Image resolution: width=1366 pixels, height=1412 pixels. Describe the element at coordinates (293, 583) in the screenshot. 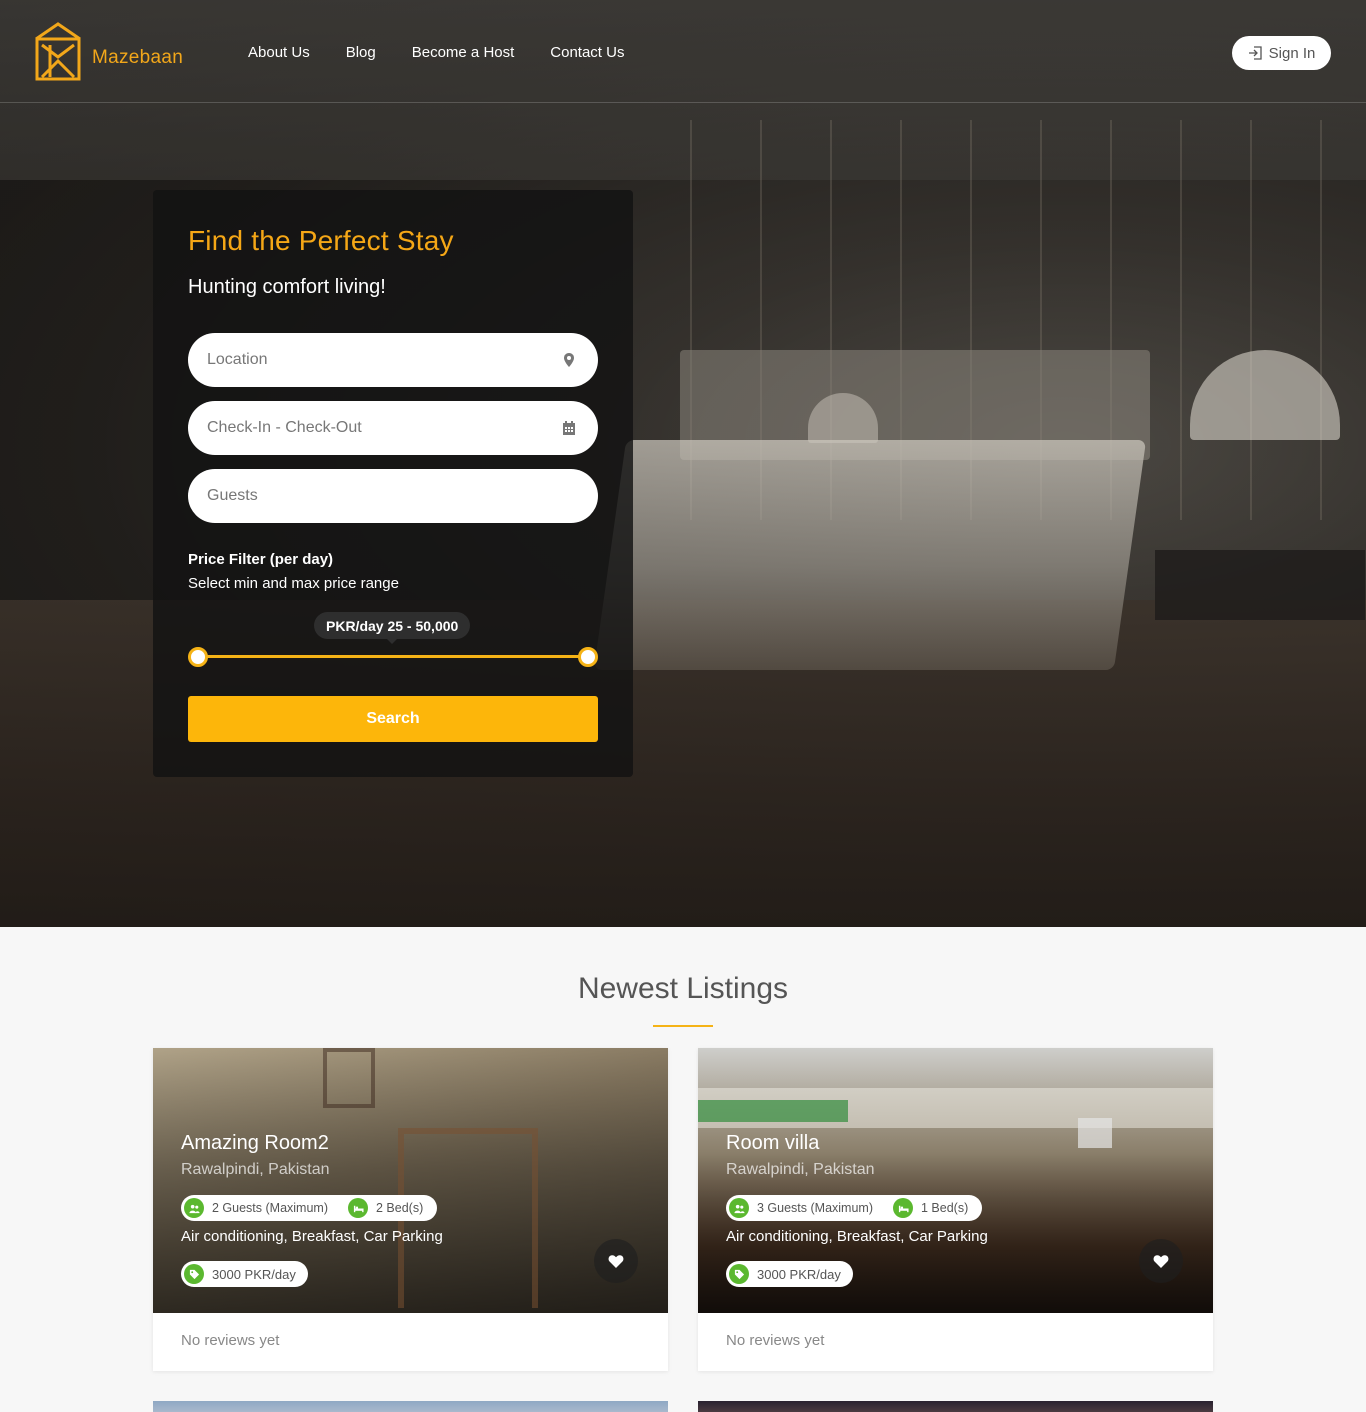

I see `price-filter-subtitle: Select min and max price range` at that location.